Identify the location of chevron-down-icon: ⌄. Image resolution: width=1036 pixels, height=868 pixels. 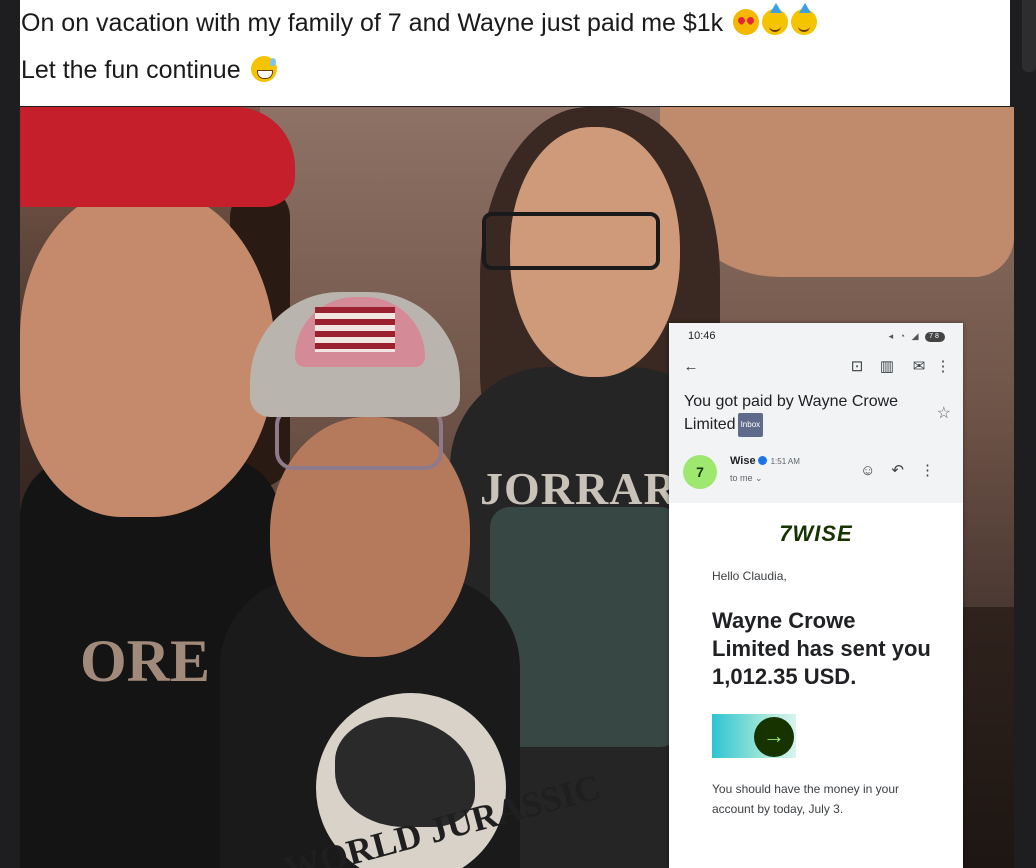
(759, 478).